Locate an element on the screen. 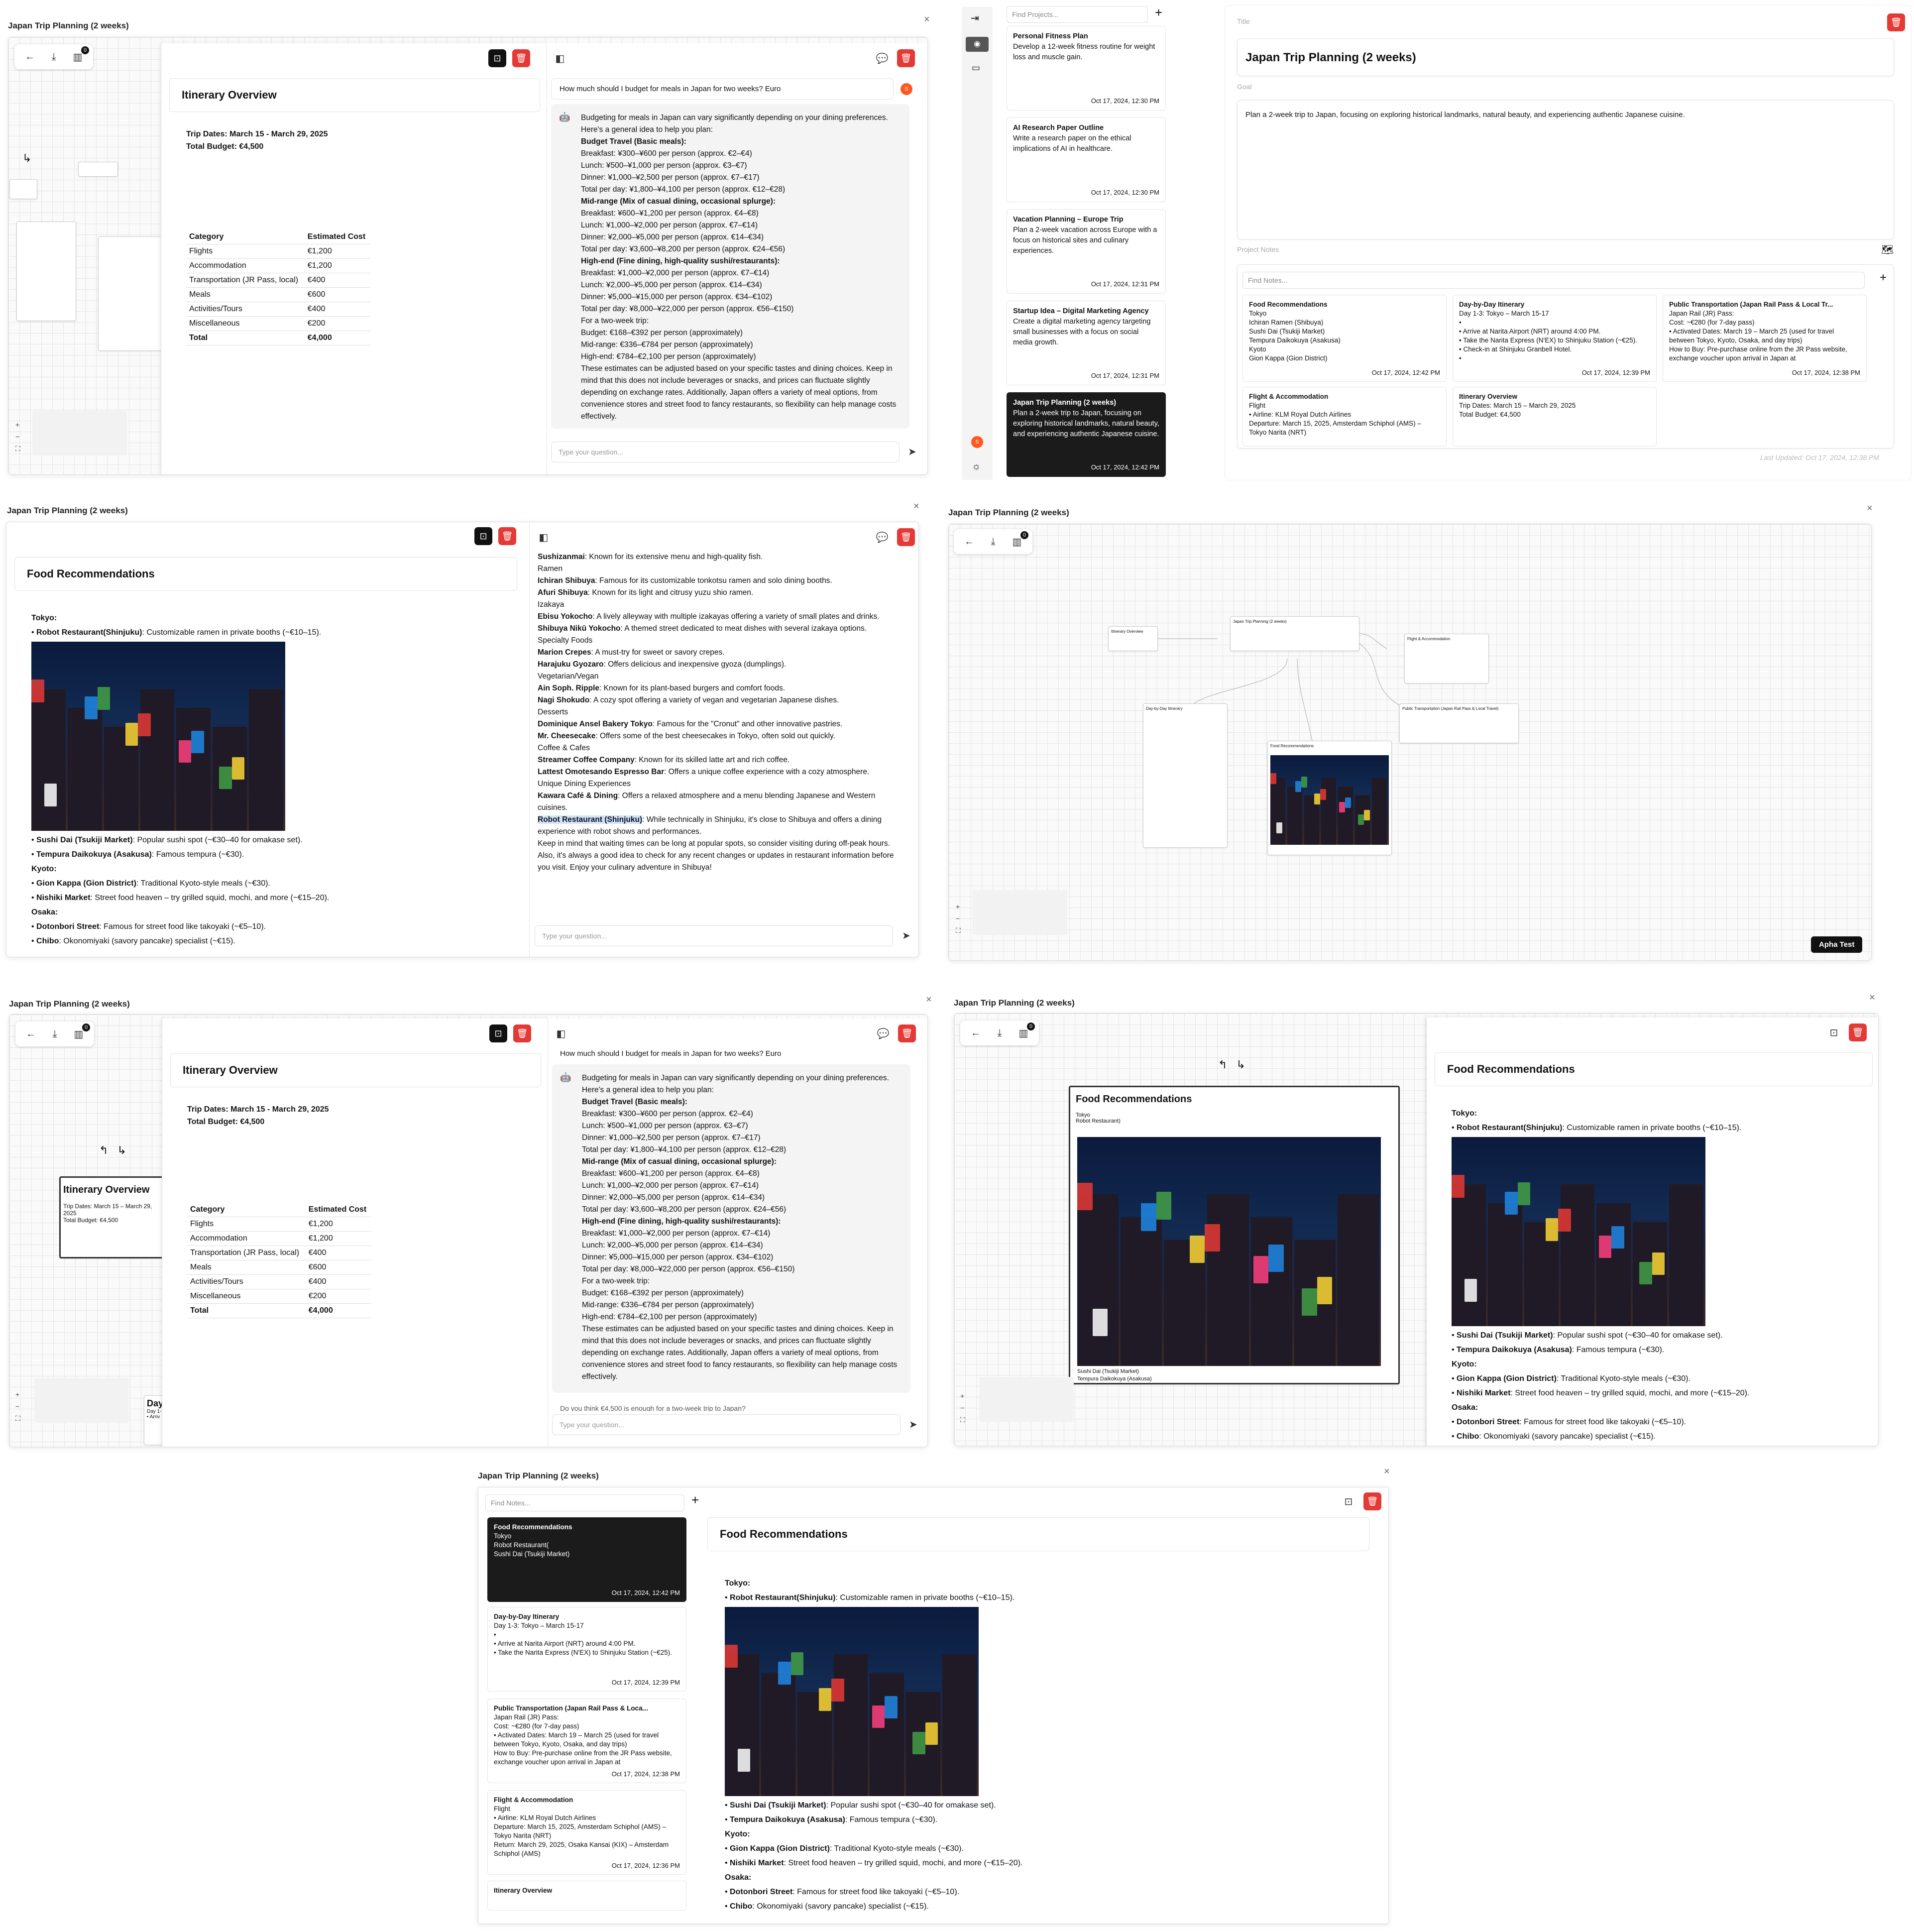 The image size is (1914, 1932). download-icon: ⤓ is located at coordinates (1000, 1032).